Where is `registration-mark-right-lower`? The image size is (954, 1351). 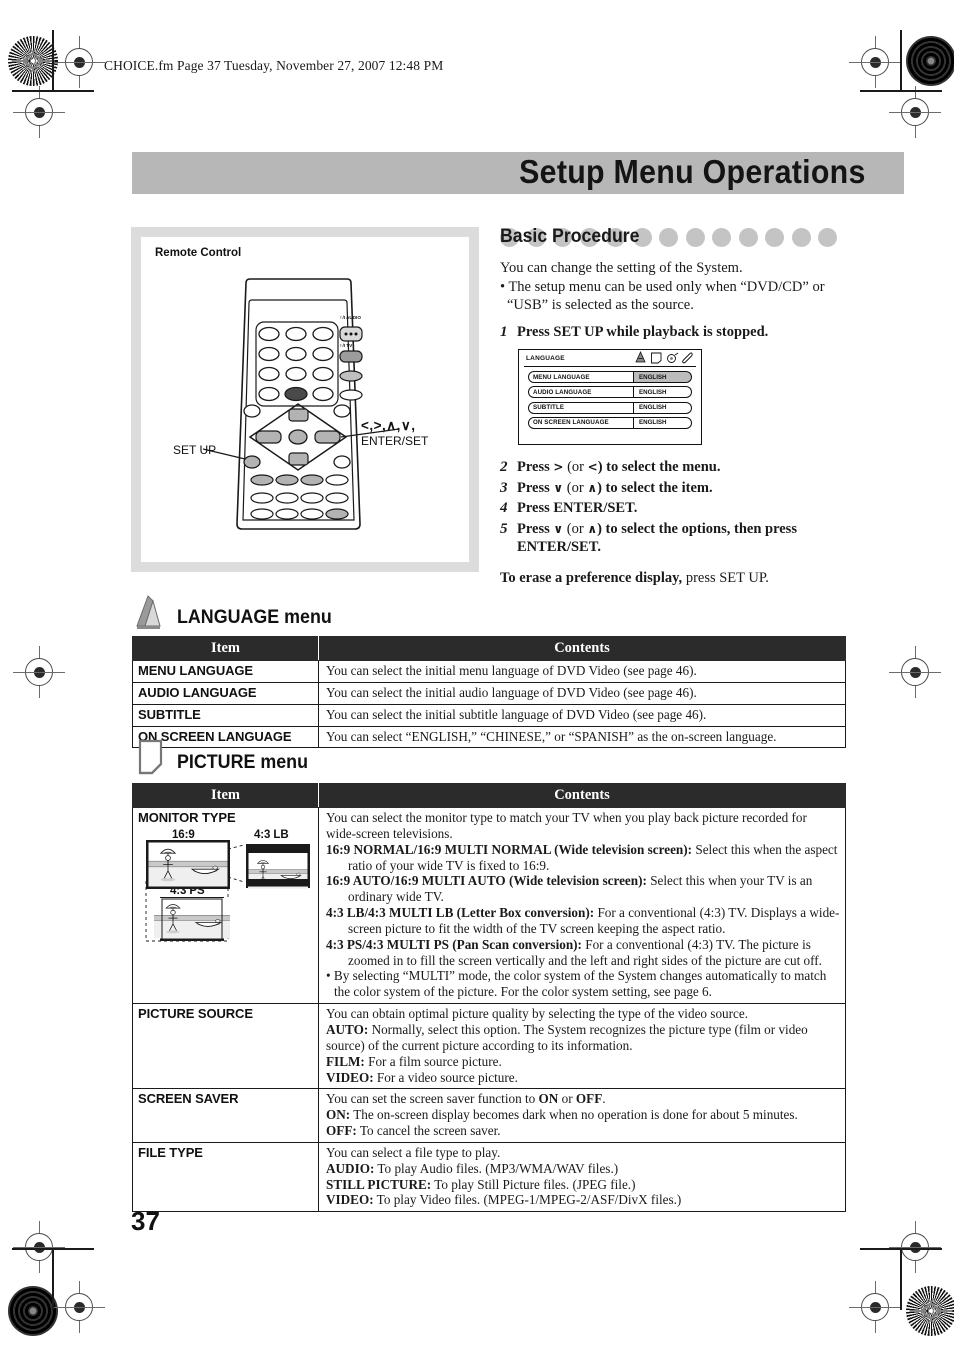 registration-mark-right-lower is located at coordinates (915, 1247).